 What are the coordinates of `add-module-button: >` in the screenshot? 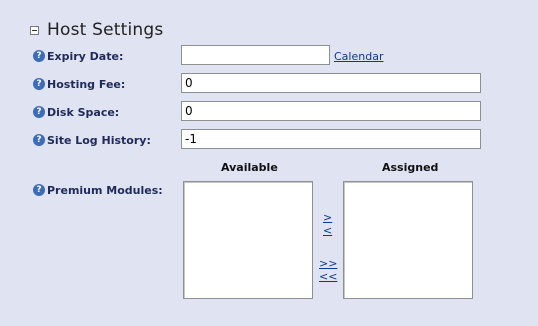 It's located at (327, 218).